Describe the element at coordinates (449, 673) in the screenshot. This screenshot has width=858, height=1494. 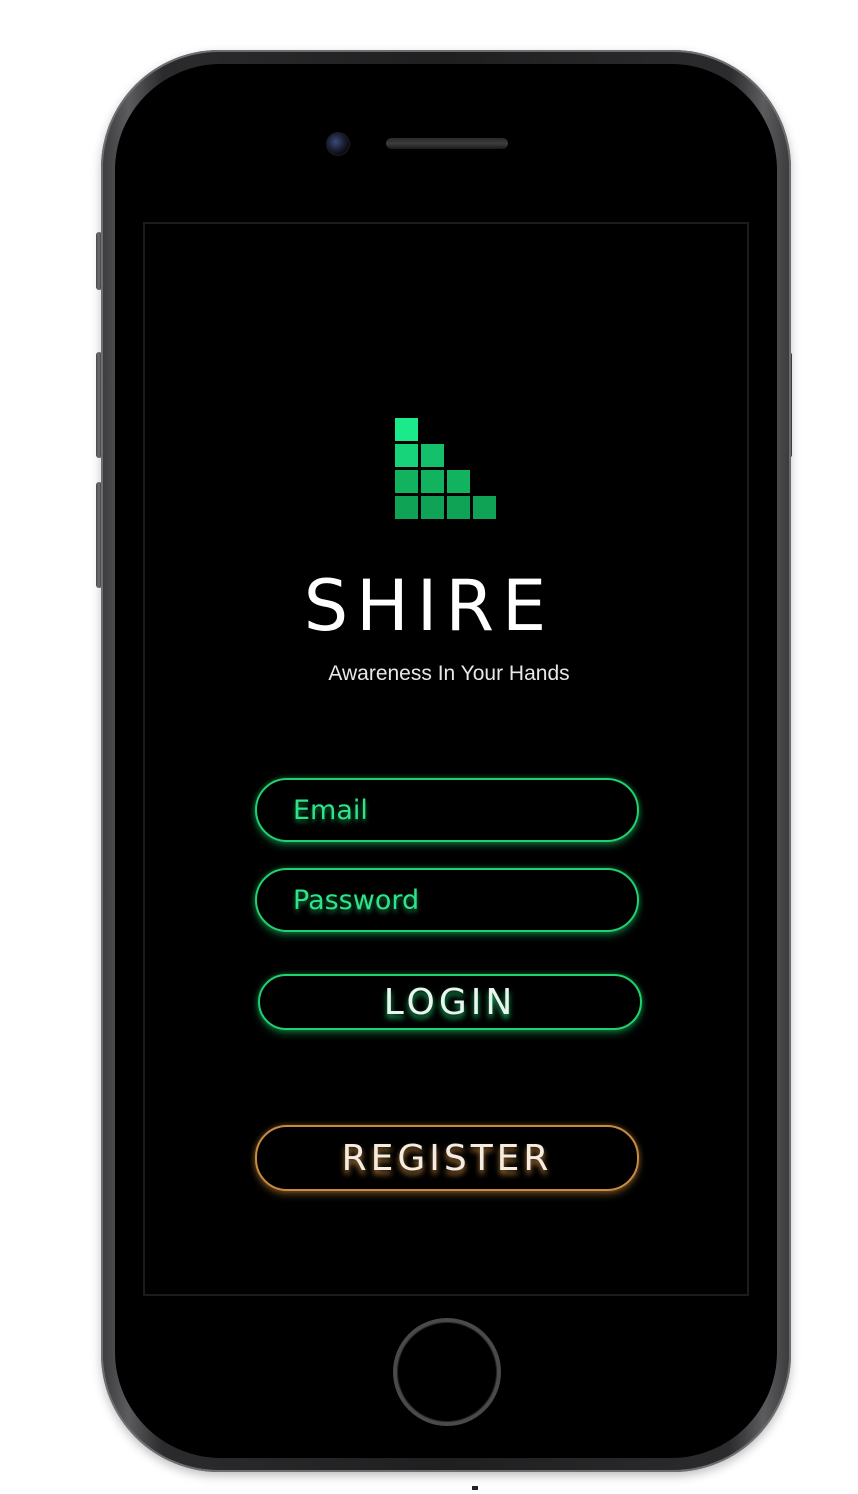
I see `app-tagline: Awareness In Your Hands` at that location.